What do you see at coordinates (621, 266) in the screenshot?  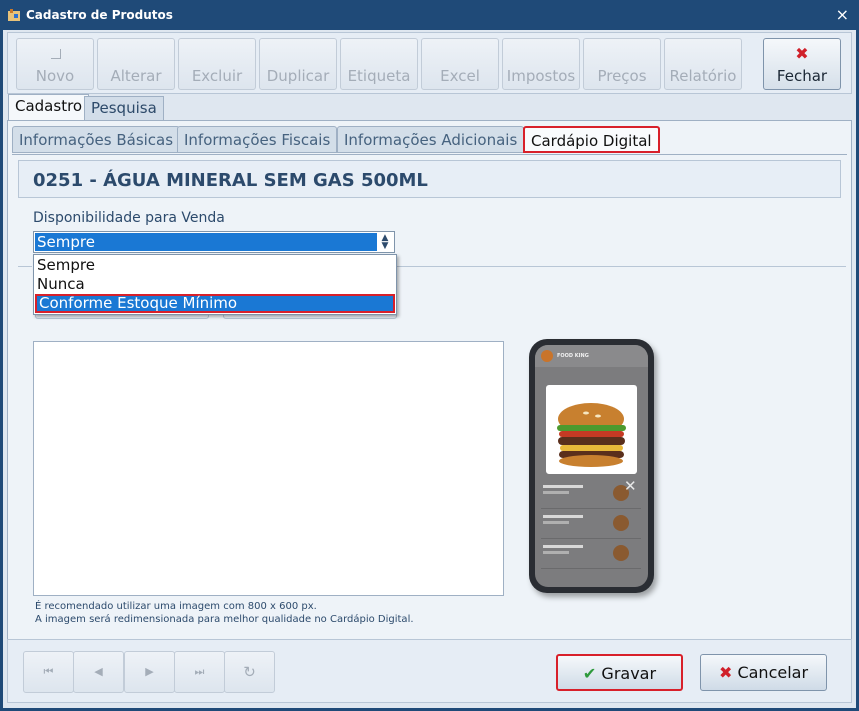 I see `section-divider` at bounding box center [621, 266].